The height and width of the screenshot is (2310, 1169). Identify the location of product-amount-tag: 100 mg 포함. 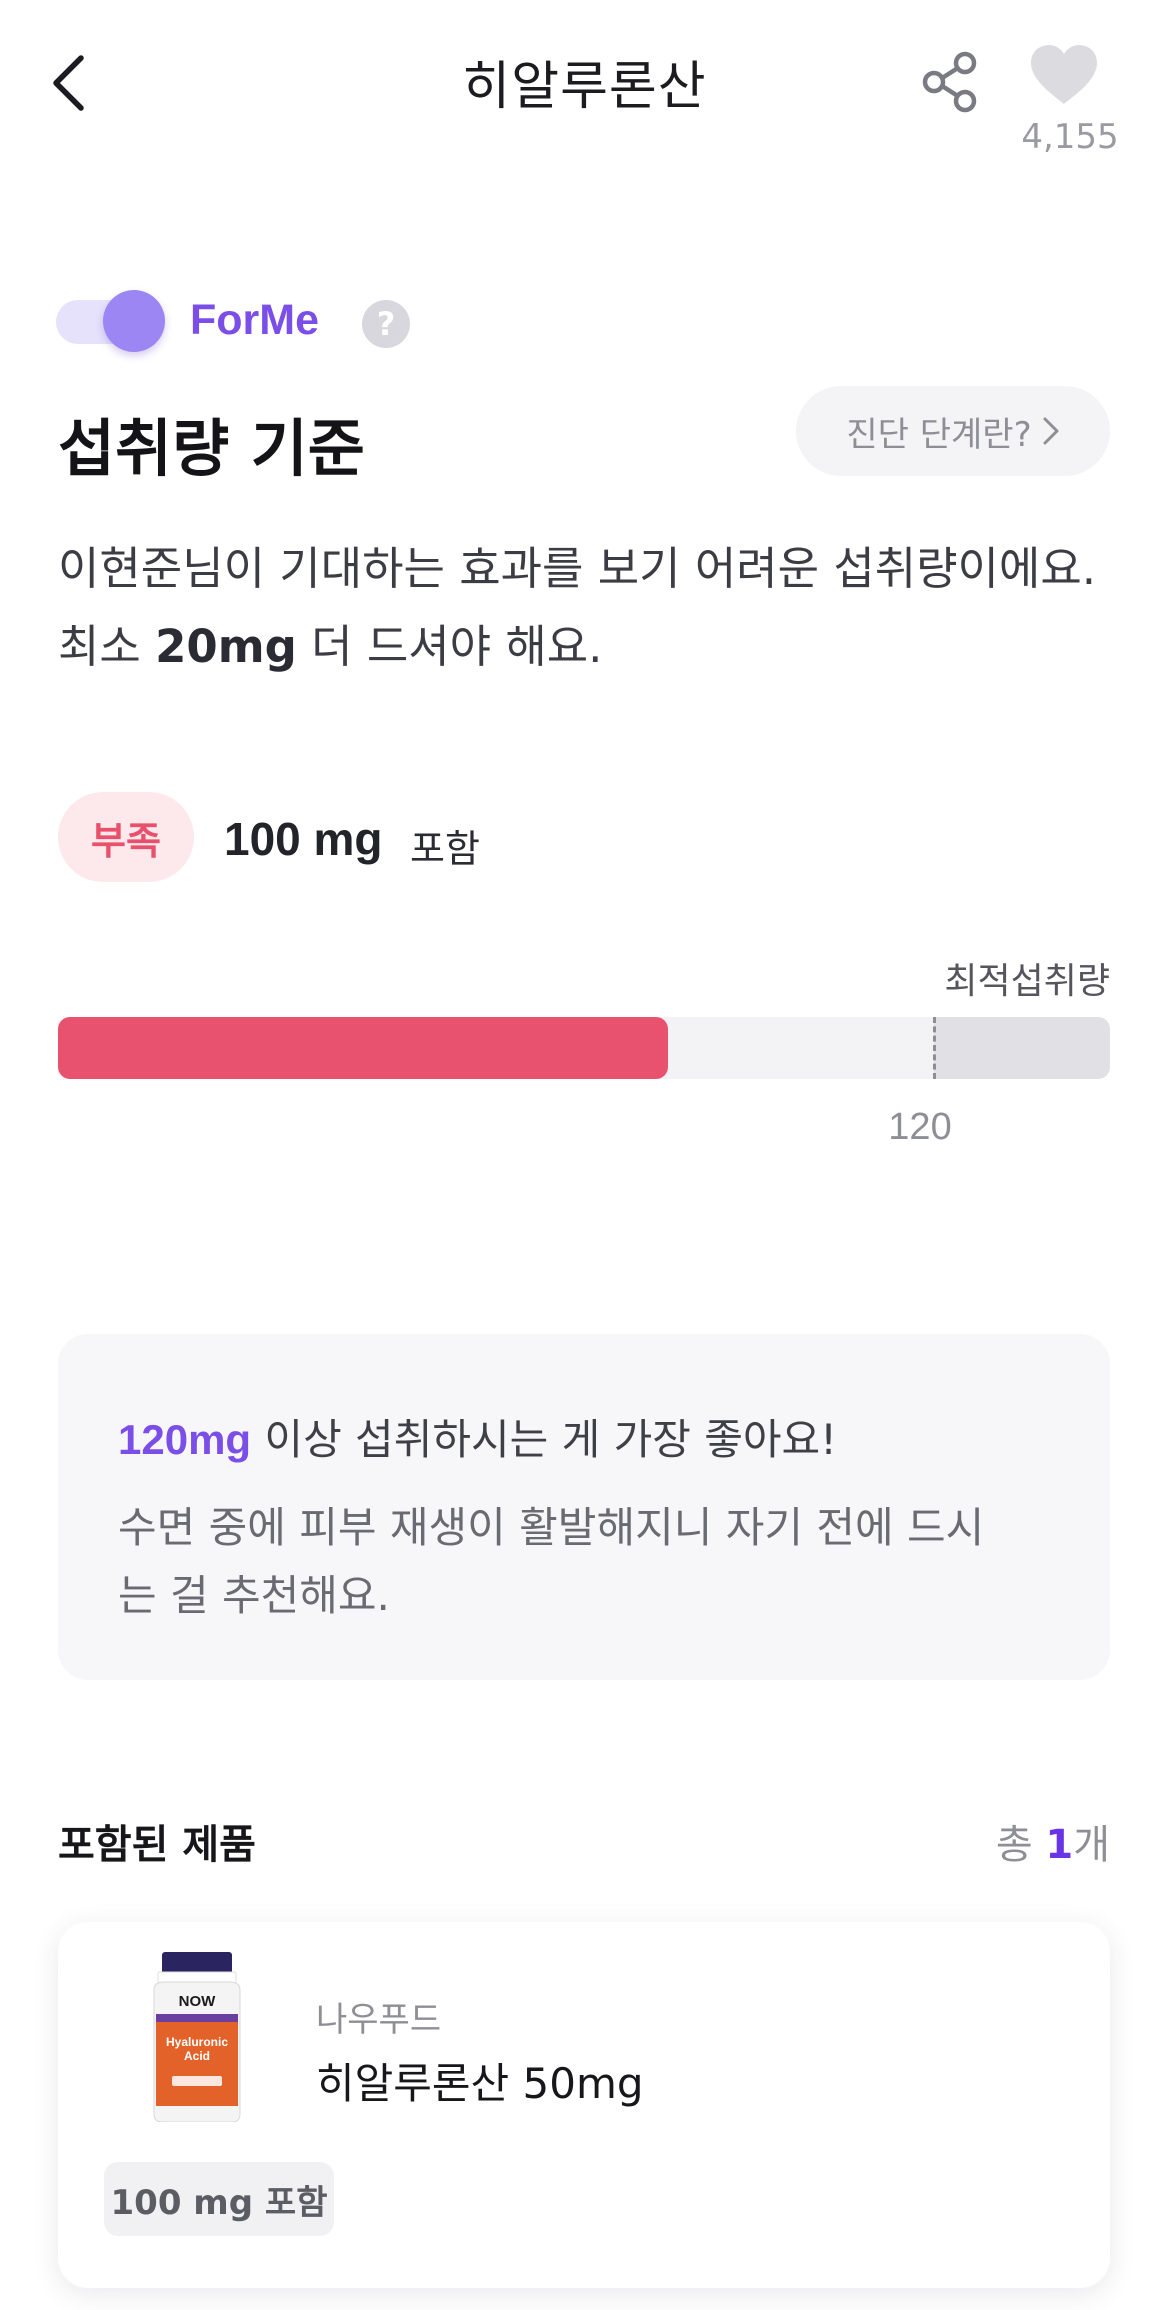
(219, 2199).